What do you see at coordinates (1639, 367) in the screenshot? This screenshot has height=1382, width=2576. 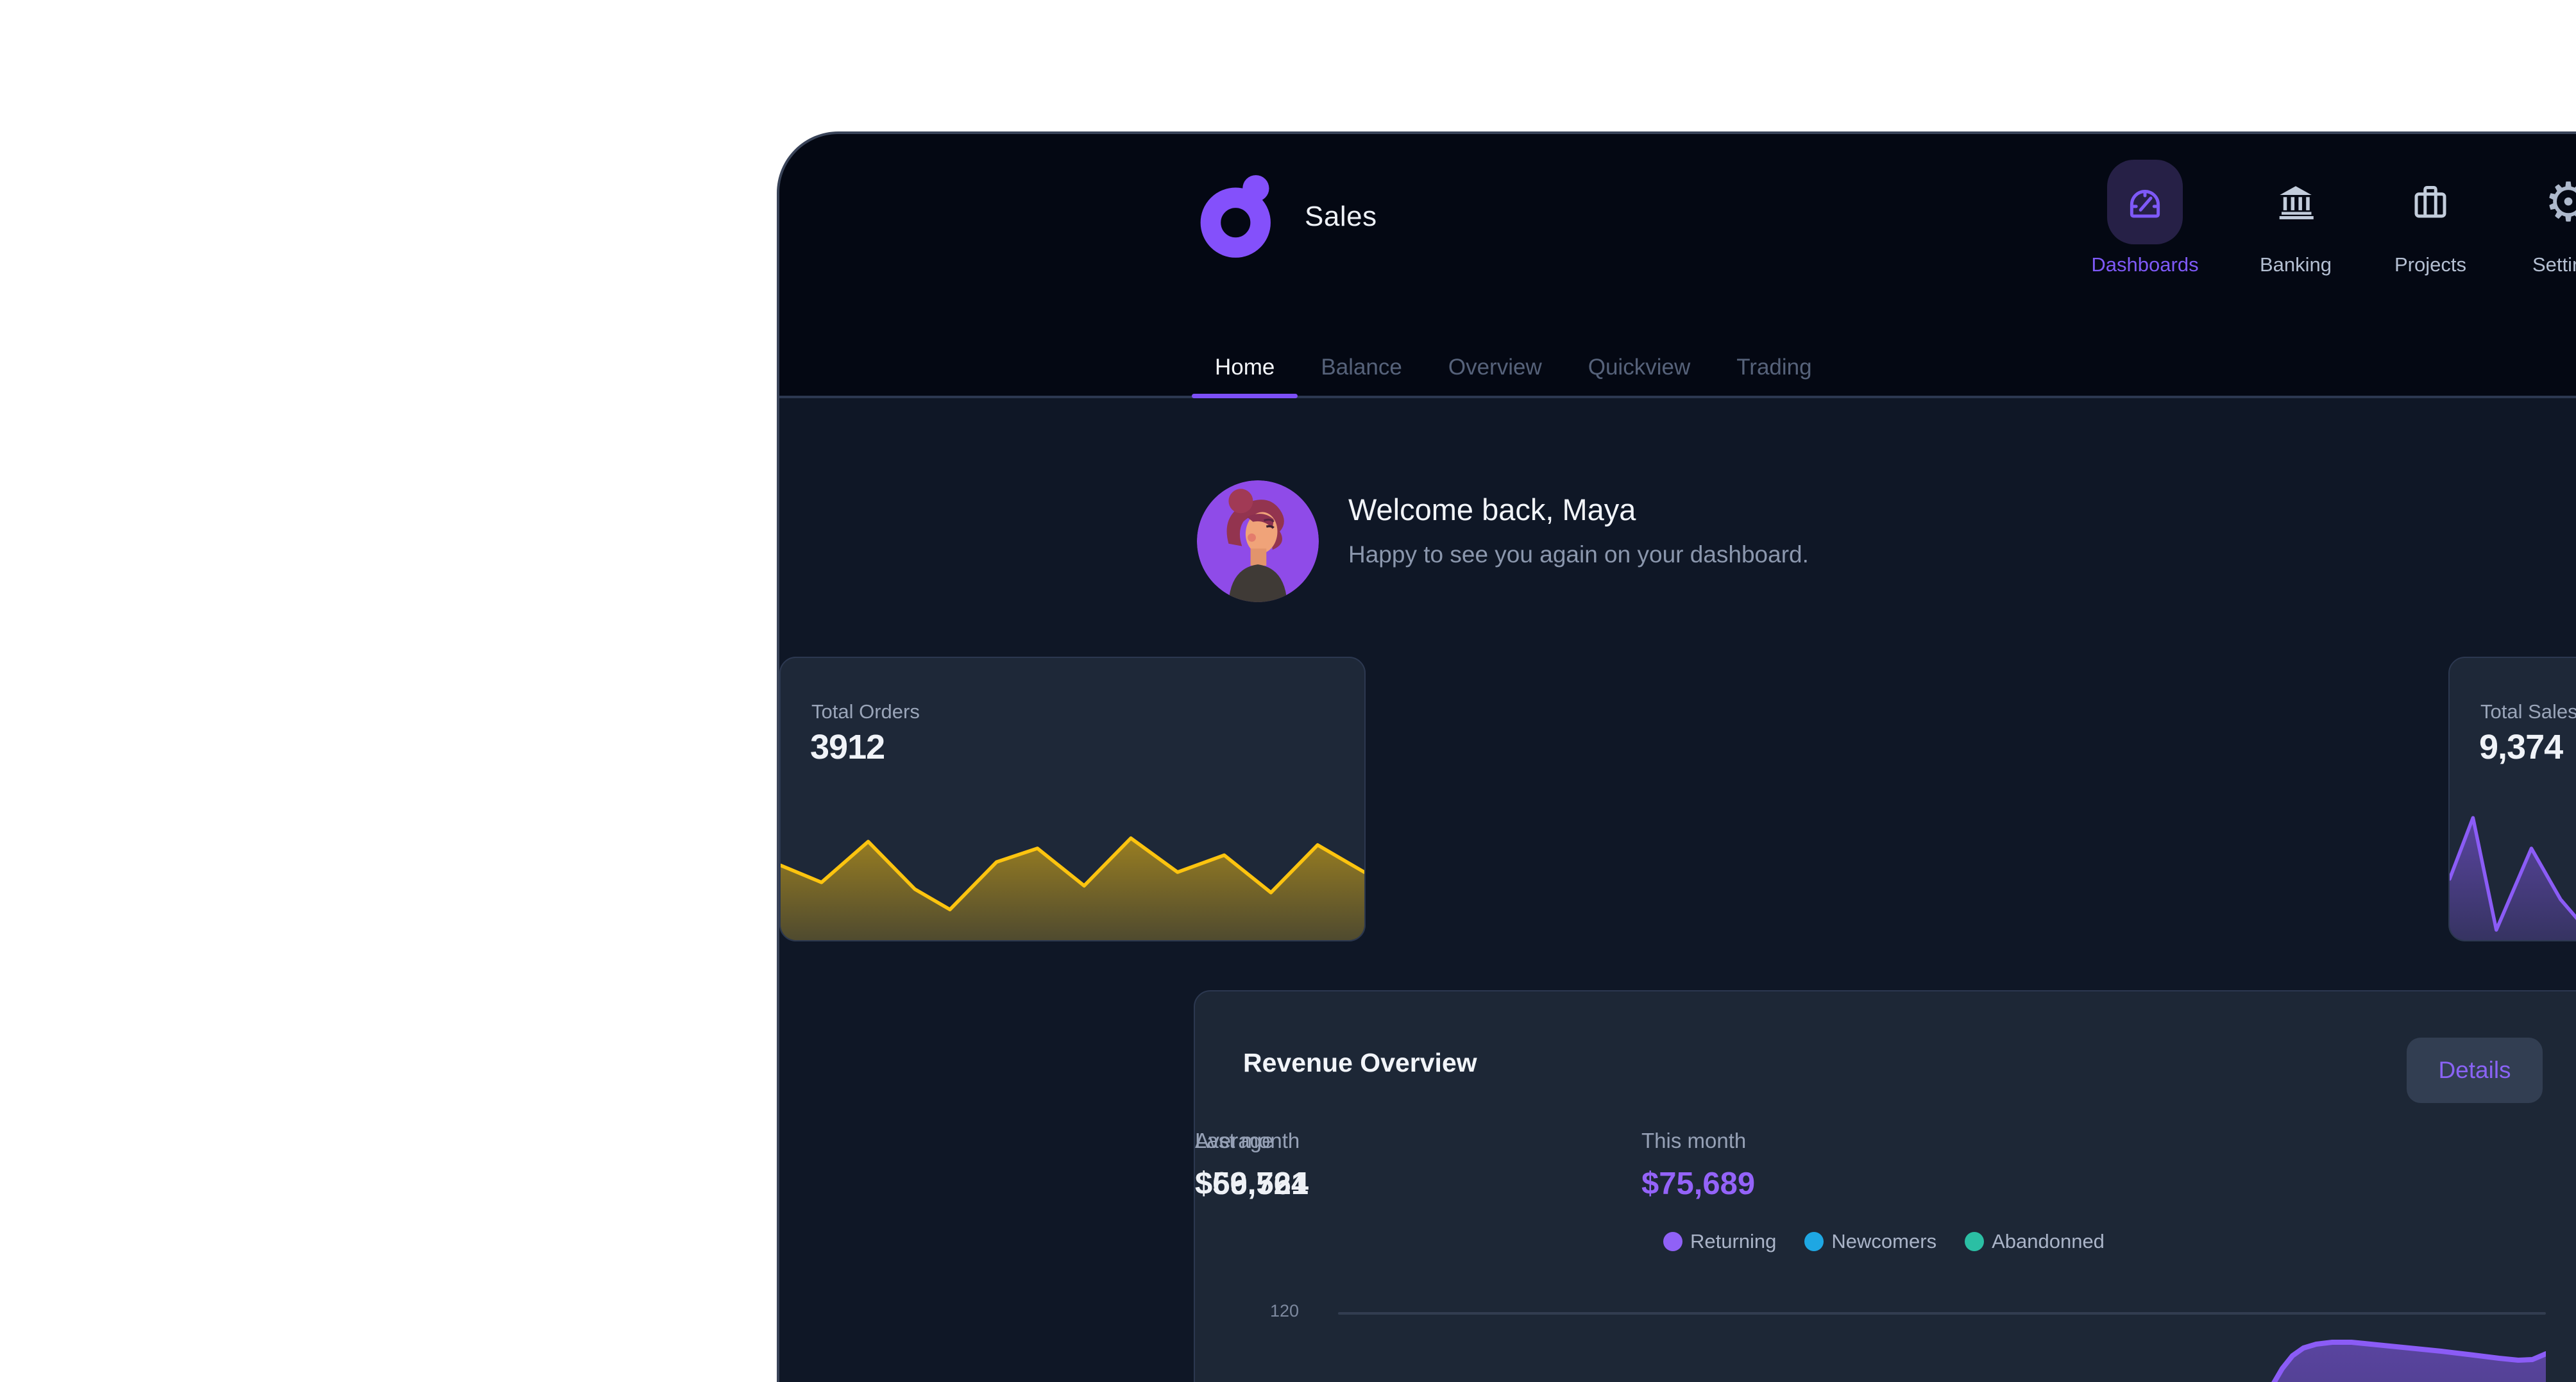 I see `tab-quickview: Quickview` at bounding box center [1639, 367].